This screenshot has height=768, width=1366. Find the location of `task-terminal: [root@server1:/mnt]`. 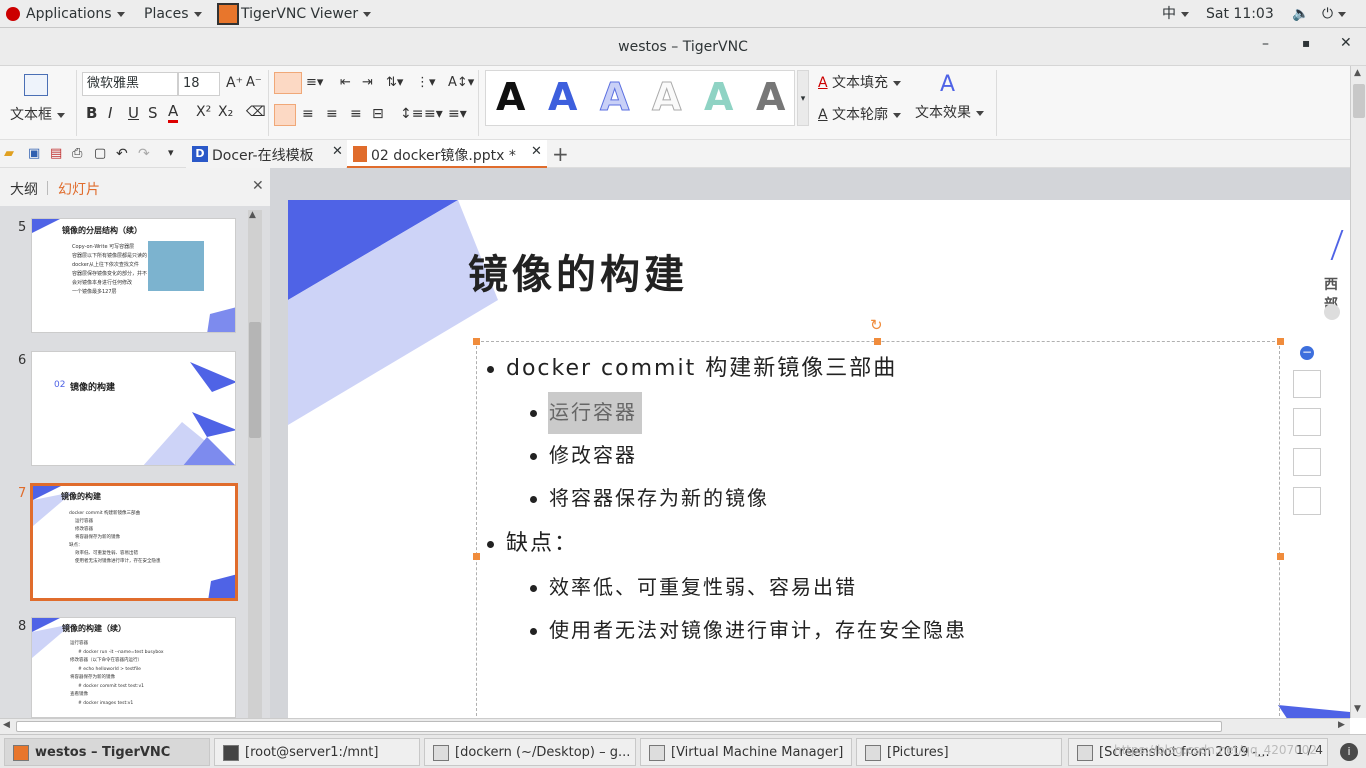

task-terminal: [root@server1:/mnt] is located at coordinates (317, 752).